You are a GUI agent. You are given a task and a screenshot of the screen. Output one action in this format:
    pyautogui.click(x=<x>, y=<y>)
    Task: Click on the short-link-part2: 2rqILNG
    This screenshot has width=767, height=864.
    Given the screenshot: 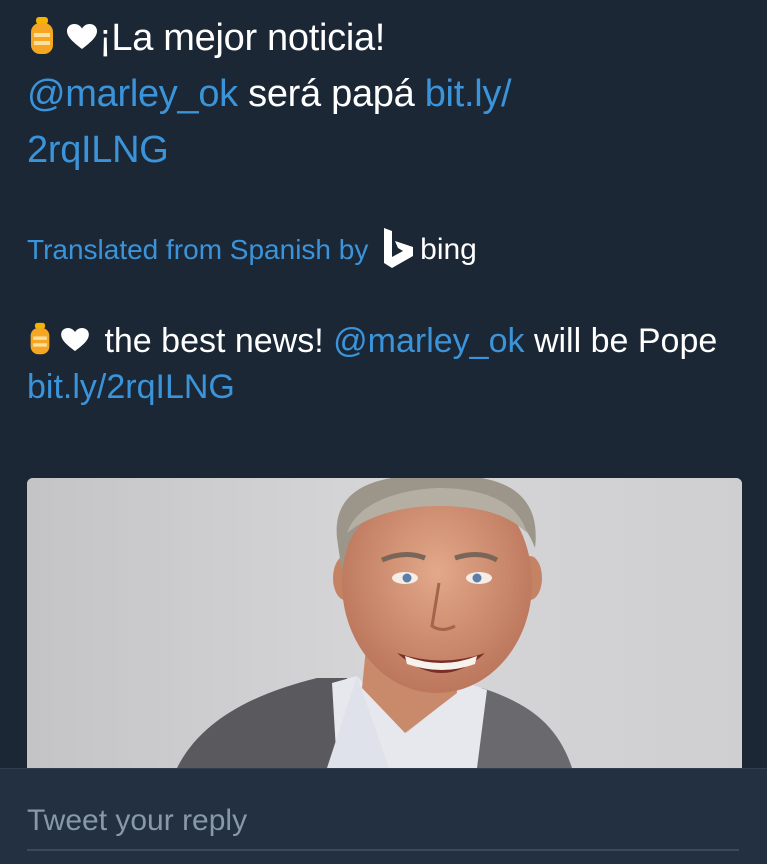 What is the action you would take?
    pyautogui.click(x=98, y=150)
    